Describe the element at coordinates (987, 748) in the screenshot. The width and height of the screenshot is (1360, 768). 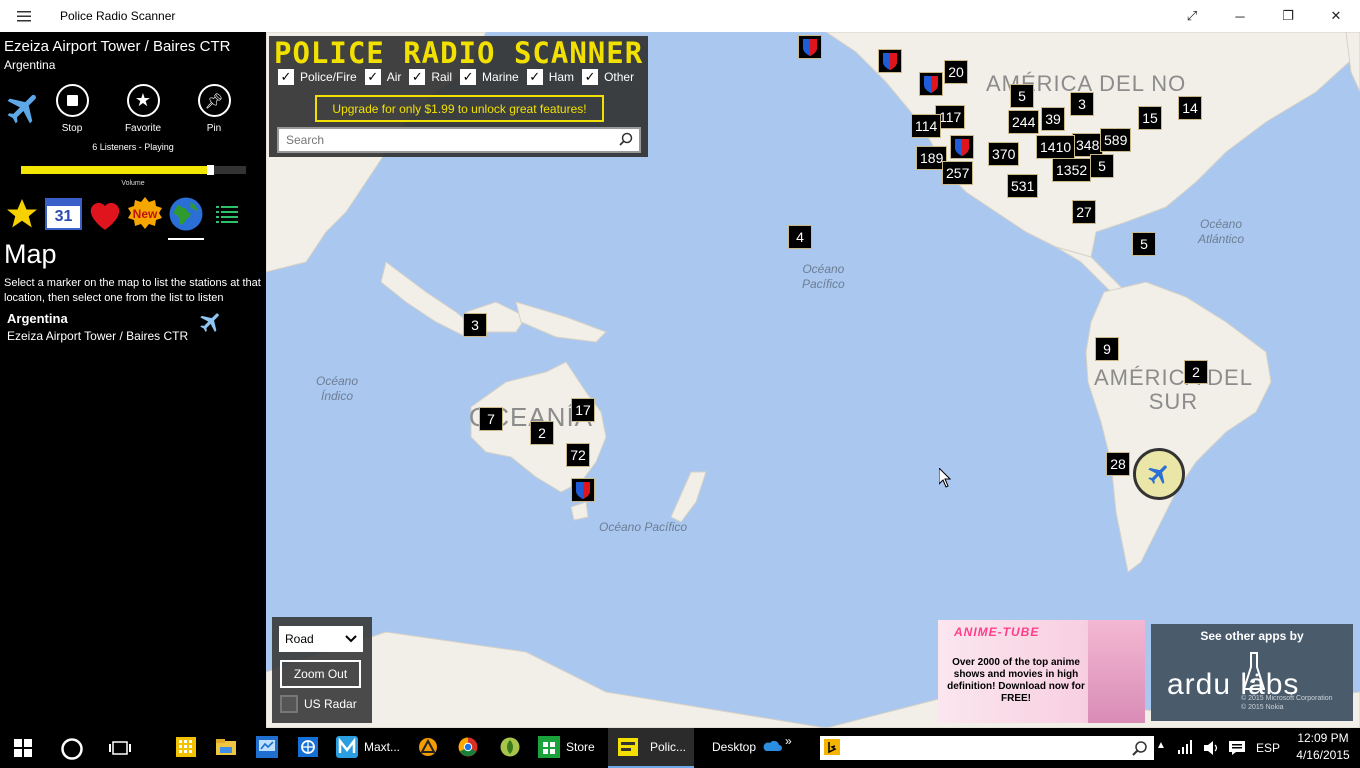
I see `taskbar-search-box` at that location.